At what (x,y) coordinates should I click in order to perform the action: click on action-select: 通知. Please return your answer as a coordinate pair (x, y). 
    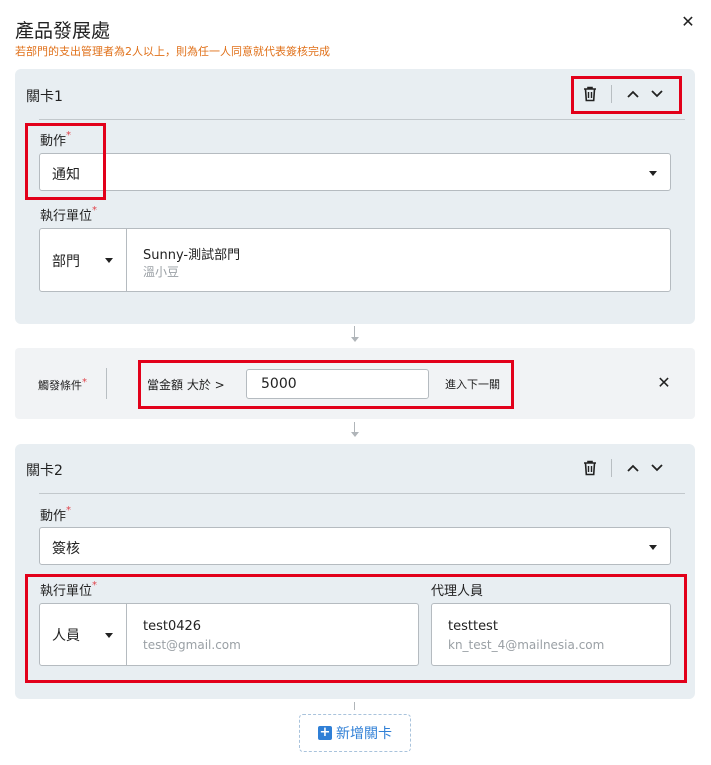
    Looking at the image, I should click on (355, 172).